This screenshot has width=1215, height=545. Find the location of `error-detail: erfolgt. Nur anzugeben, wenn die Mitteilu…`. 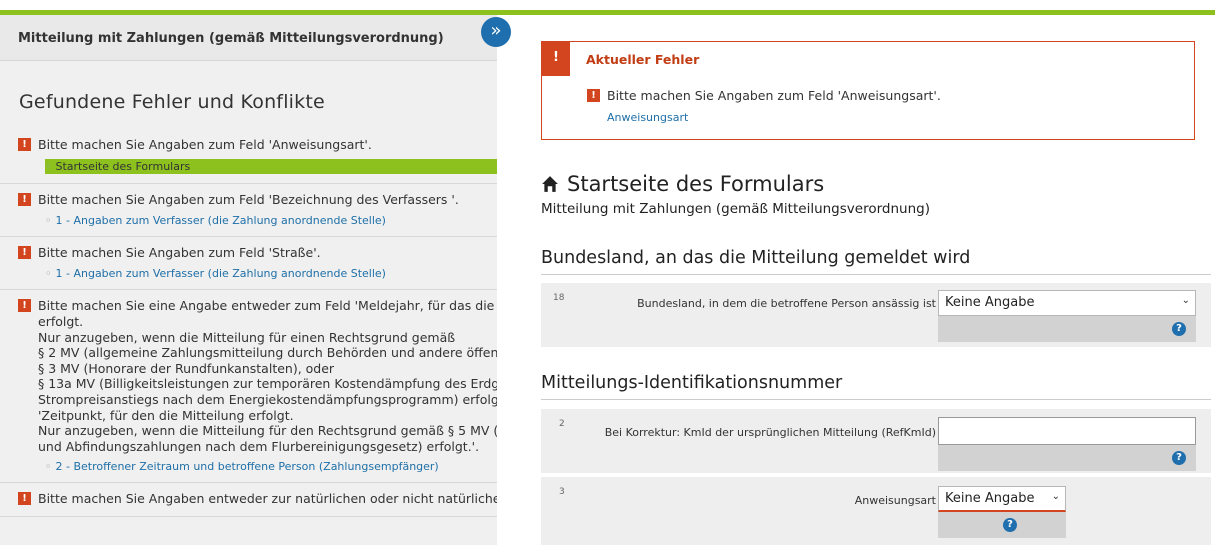

error-detail: erfolgt. Nur anzugeben, wenn die Mitteilu… is located at coordinates (267, 384).